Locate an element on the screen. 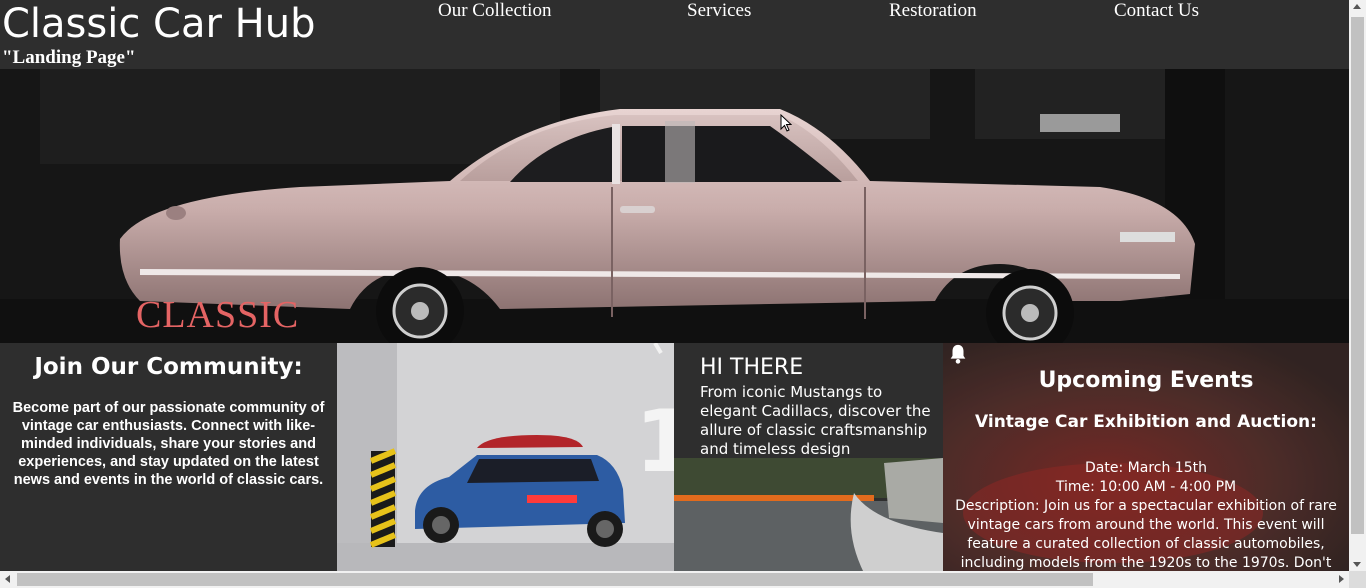 The height and width of the screenshot is (588, 1366). community-title: Join Our Community: is located at coordinates (168, 367).